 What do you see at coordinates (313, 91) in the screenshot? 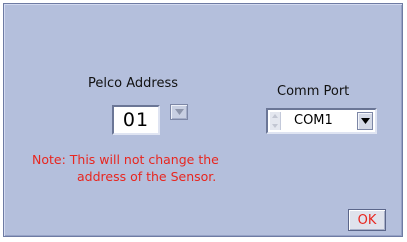
I see `comm-port-label: Comm Port` at bounding box center [313, 91].